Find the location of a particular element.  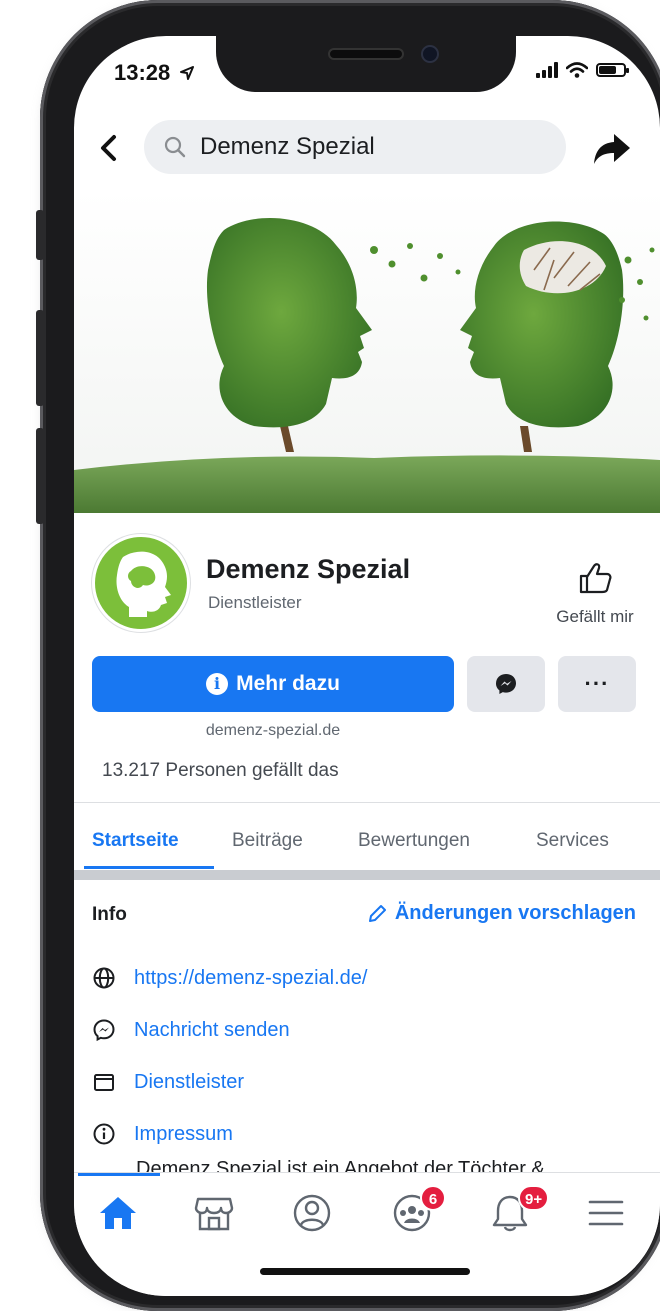

tab-services: Services is located at coordinates (572, 841).